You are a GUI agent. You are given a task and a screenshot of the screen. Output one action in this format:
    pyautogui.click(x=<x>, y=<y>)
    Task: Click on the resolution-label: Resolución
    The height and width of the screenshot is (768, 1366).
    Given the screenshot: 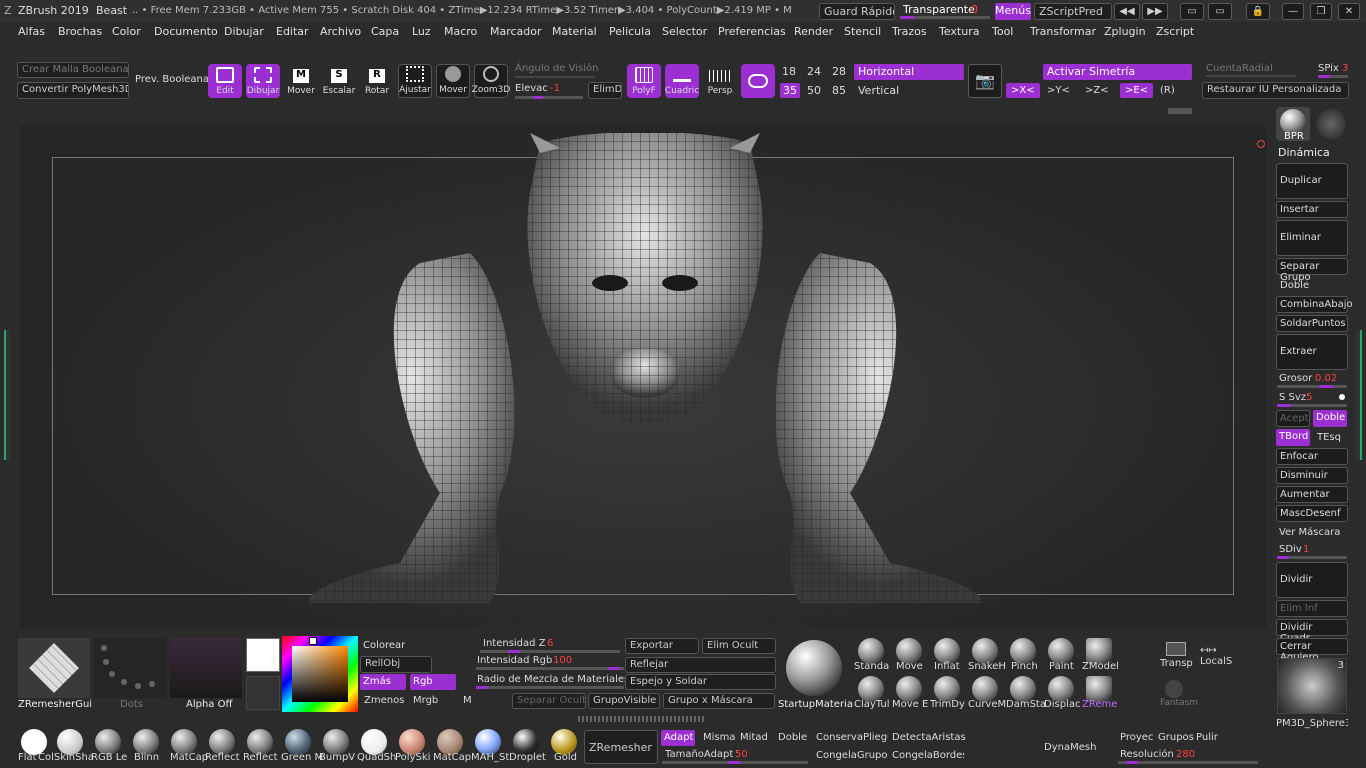 What is the action you would take?
    pyautogui.click(x=1147, y=754)
    